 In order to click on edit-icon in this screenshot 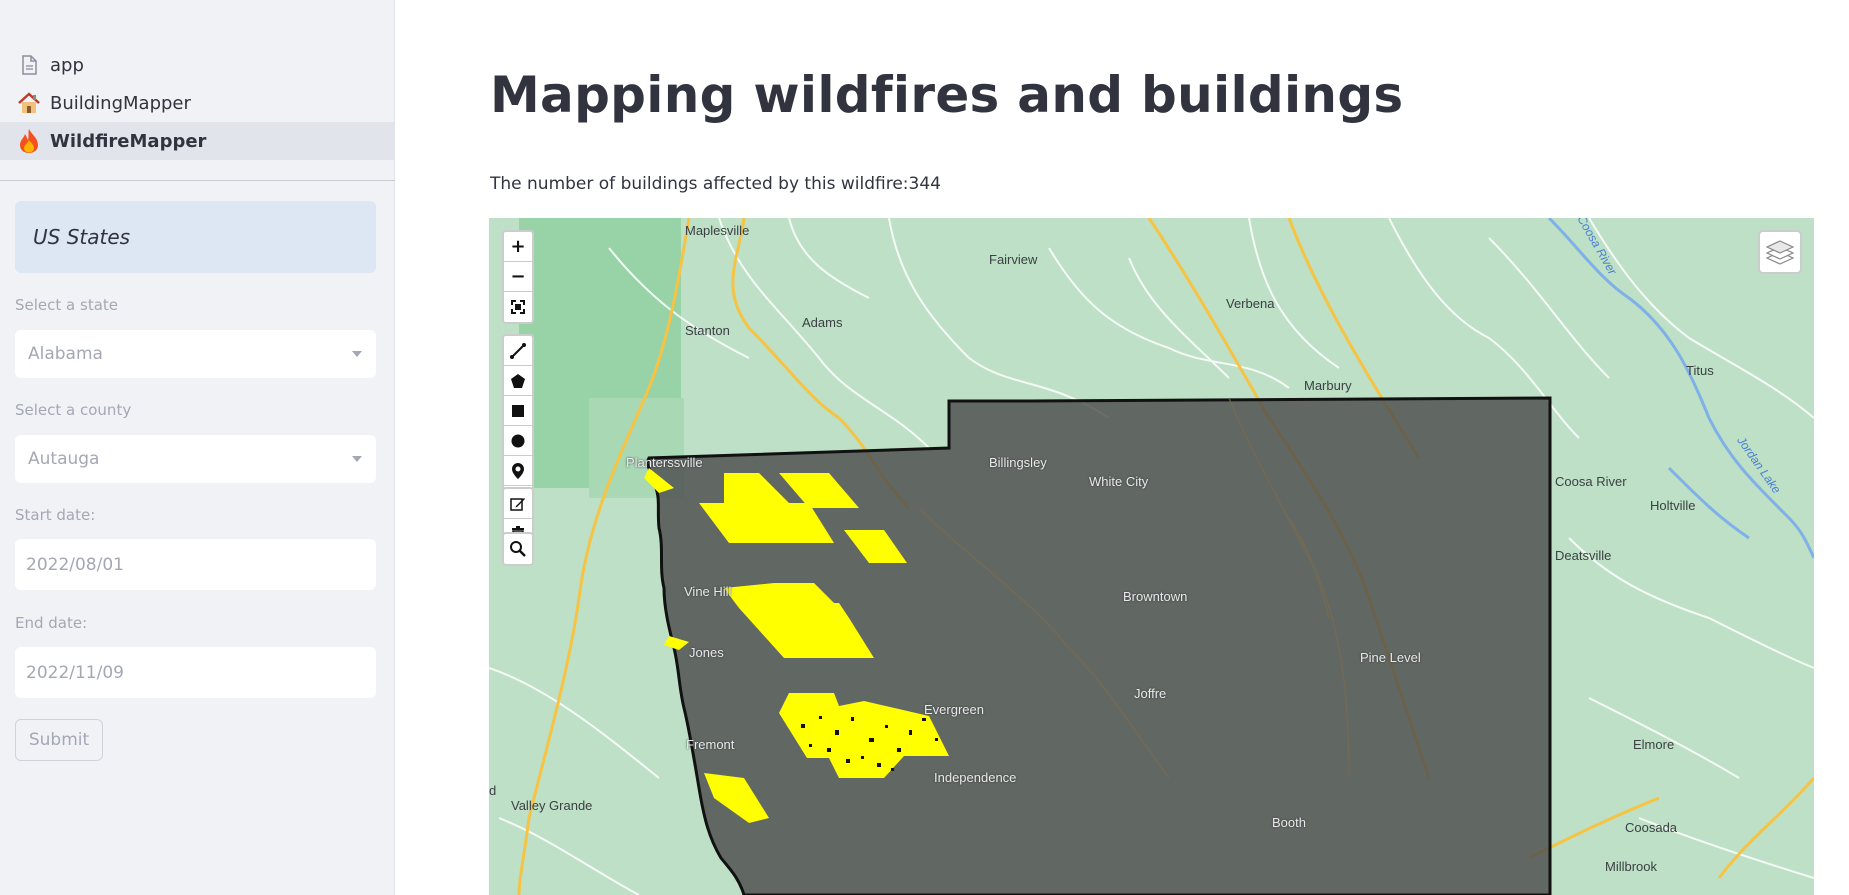, I will do `click(517, 504)`.